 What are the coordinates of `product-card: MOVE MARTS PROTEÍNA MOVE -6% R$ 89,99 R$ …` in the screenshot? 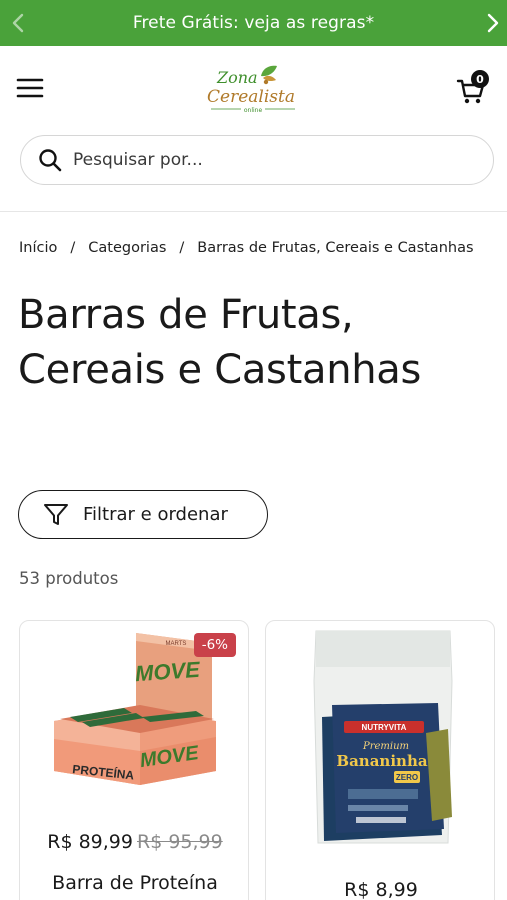 It's located at (134, 760).